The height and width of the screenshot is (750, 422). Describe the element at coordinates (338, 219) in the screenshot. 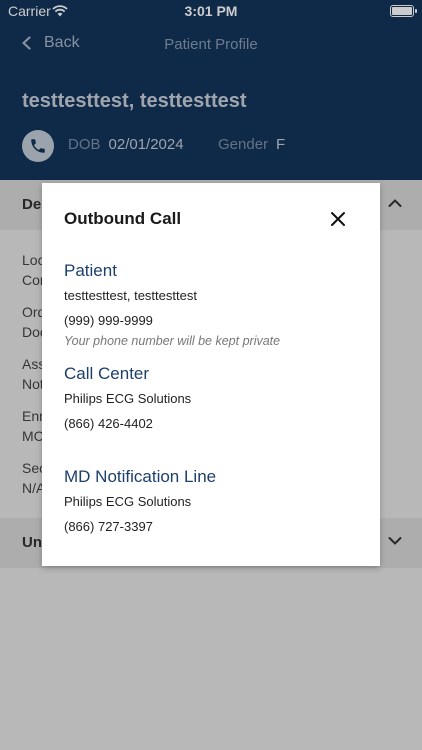

I see `close-icon` at that location.